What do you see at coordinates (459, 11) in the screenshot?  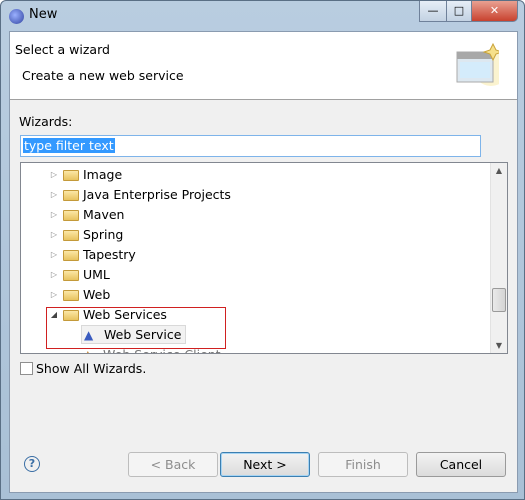 I see `maximize-button: □` at bounding box center [459, 11].